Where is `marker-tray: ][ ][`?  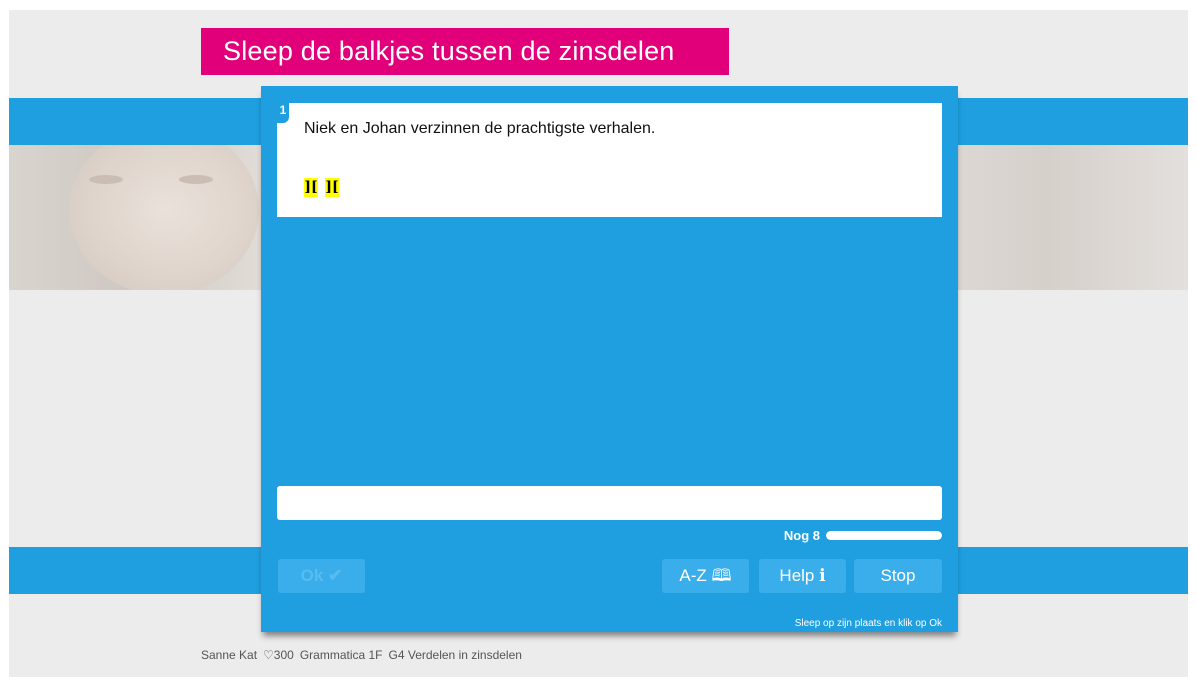
marker-tray: ][ ][ is located at coordinates (321, 187).